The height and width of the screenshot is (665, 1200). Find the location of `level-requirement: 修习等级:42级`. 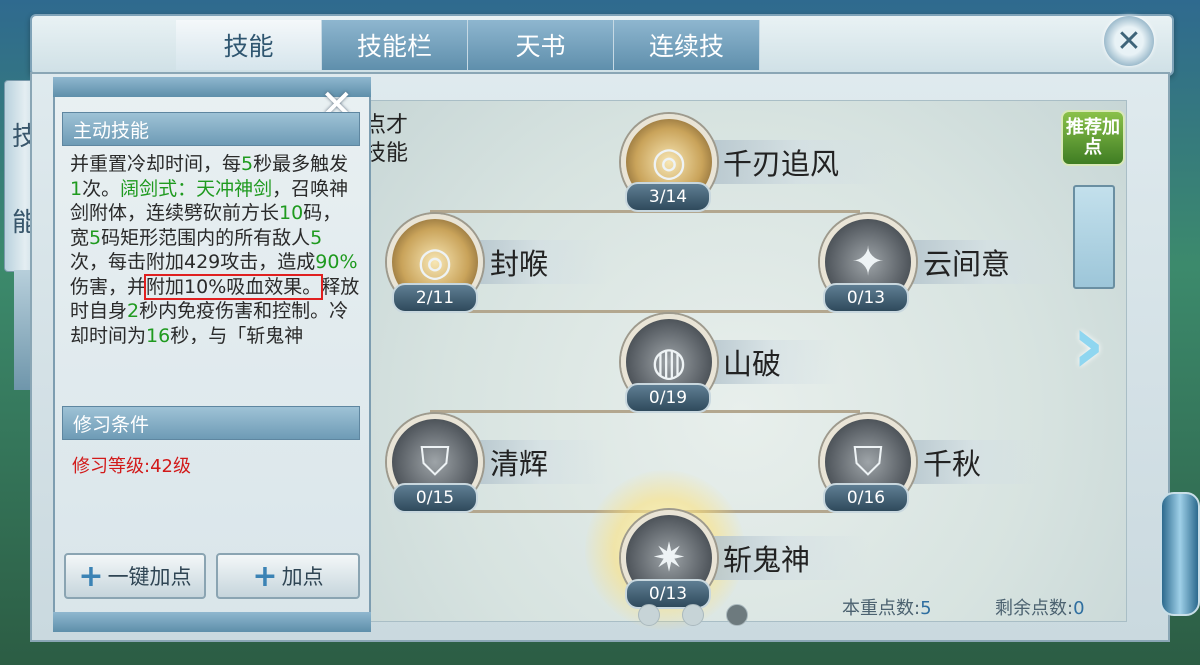

level-requirement: 修习等级:42级 is located at coordinates (131, 466).